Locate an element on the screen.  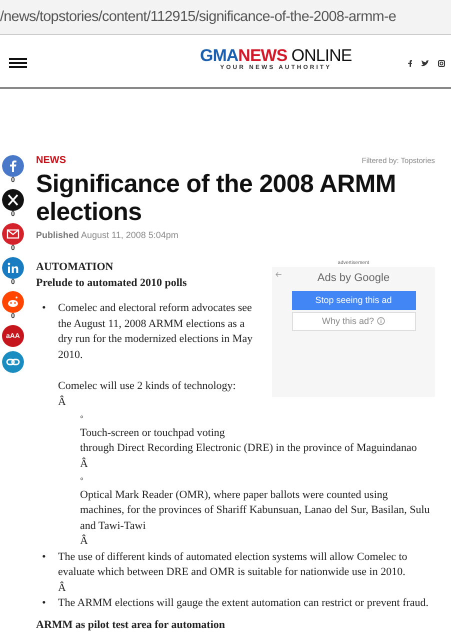
ads-by-label: Ads by Google is located at coordinates (353, 278).